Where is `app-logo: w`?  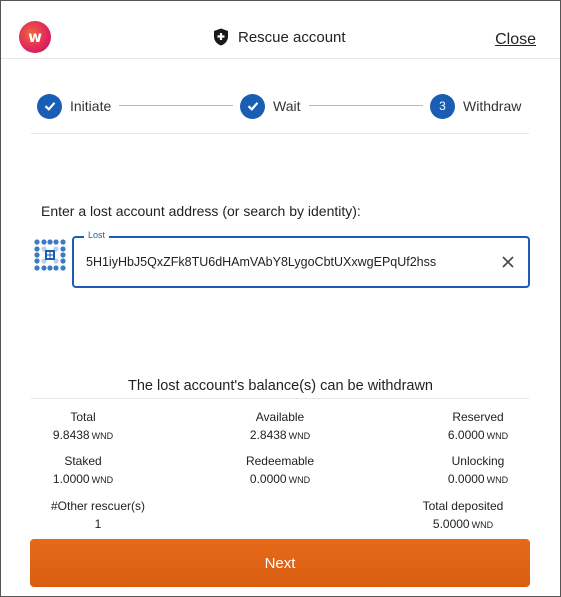
app-logo: w is located at coordinates (35, 37).